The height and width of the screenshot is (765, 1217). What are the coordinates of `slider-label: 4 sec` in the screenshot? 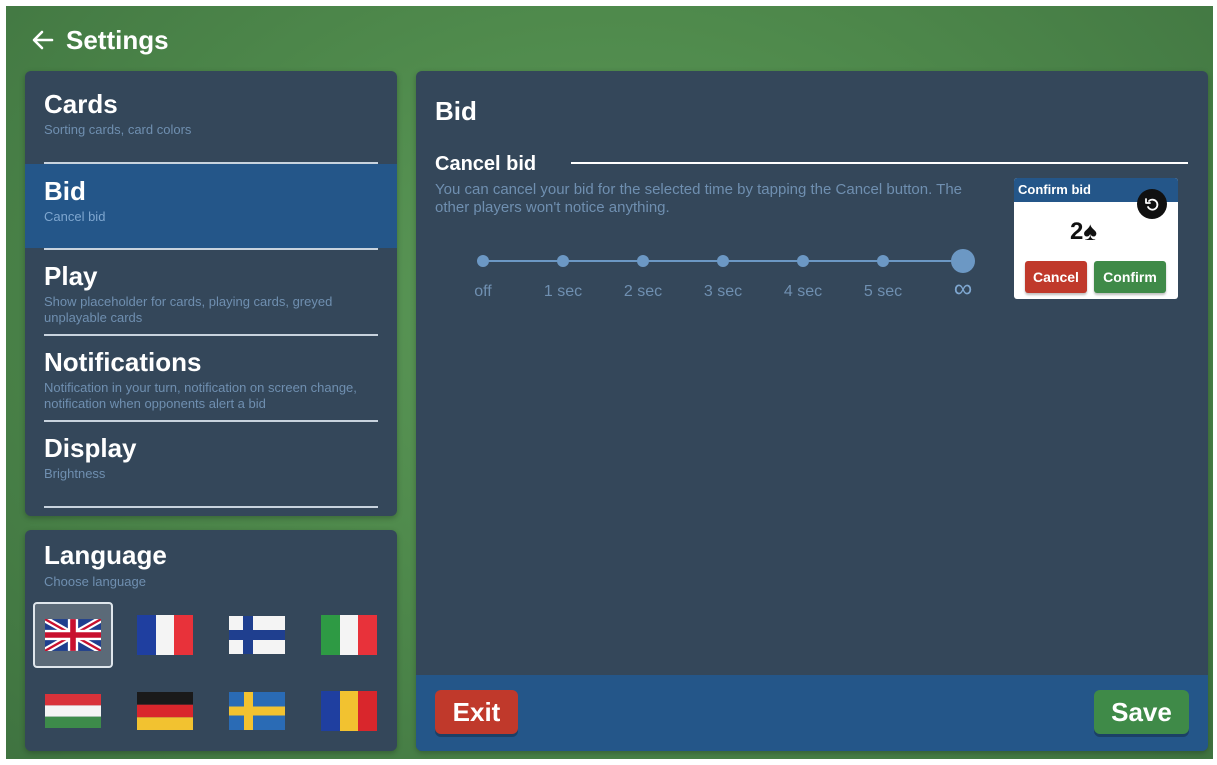 It's located at (803, 291).